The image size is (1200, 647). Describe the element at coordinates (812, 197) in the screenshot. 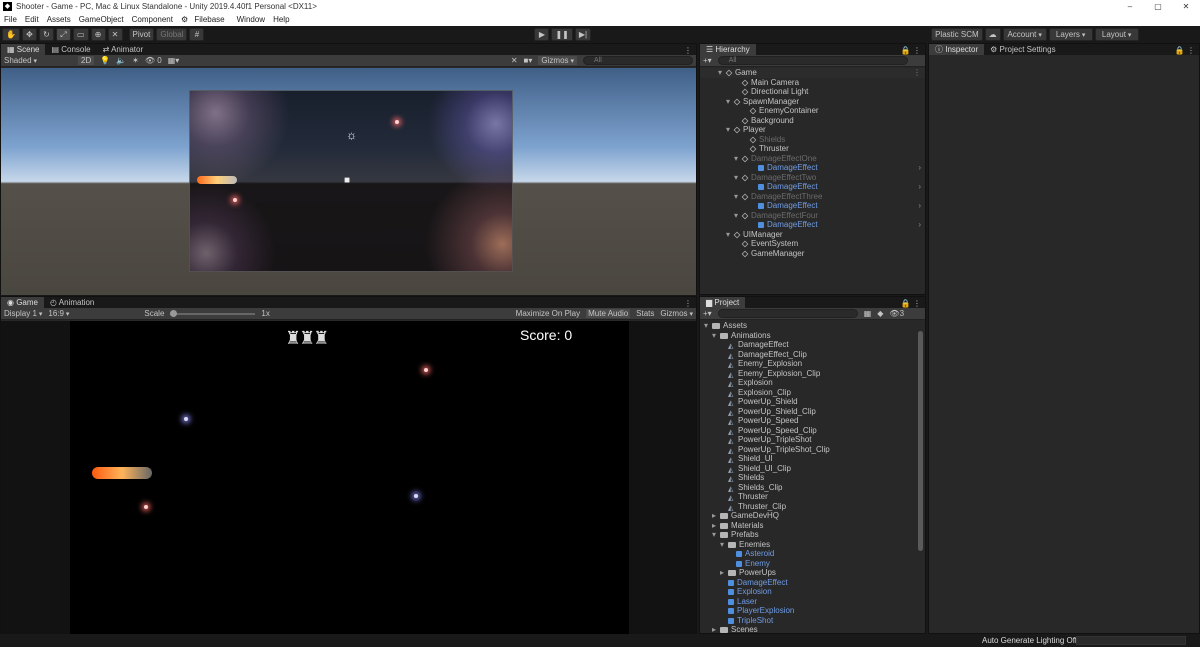

I see `hierarchy-item: ▾ DamageEffectThree` at that location.